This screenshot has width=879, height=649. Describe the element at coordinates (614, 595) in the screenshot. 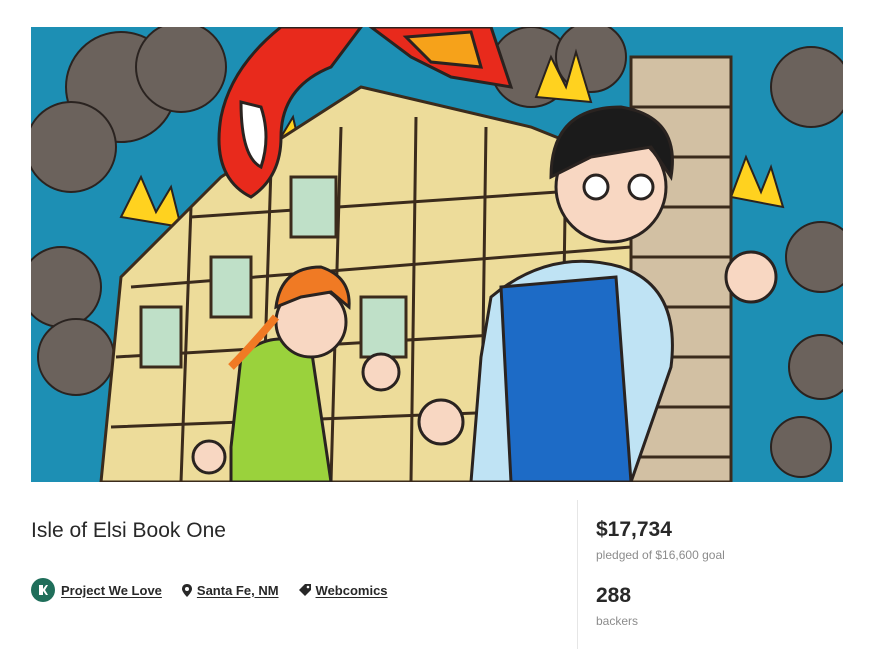

I see `backers-count: 288` at that location.